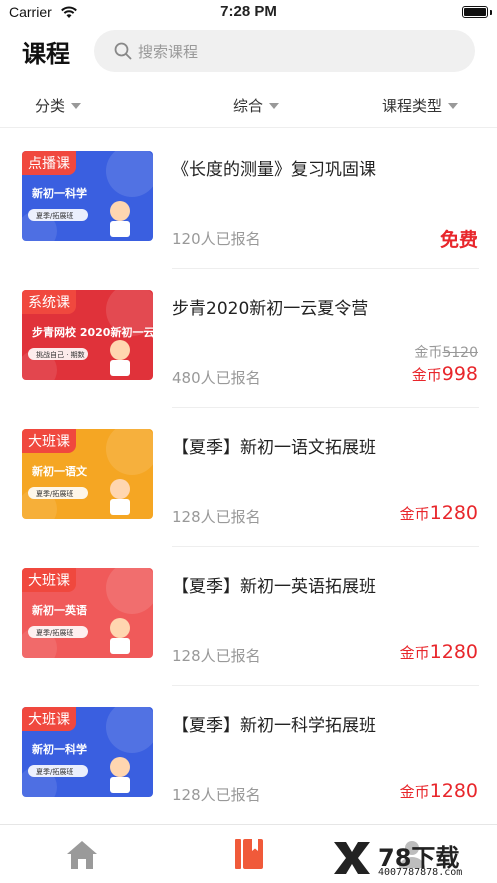  I want to click on filter-bar: 分类 综合 课程类型, so click(248, 106).